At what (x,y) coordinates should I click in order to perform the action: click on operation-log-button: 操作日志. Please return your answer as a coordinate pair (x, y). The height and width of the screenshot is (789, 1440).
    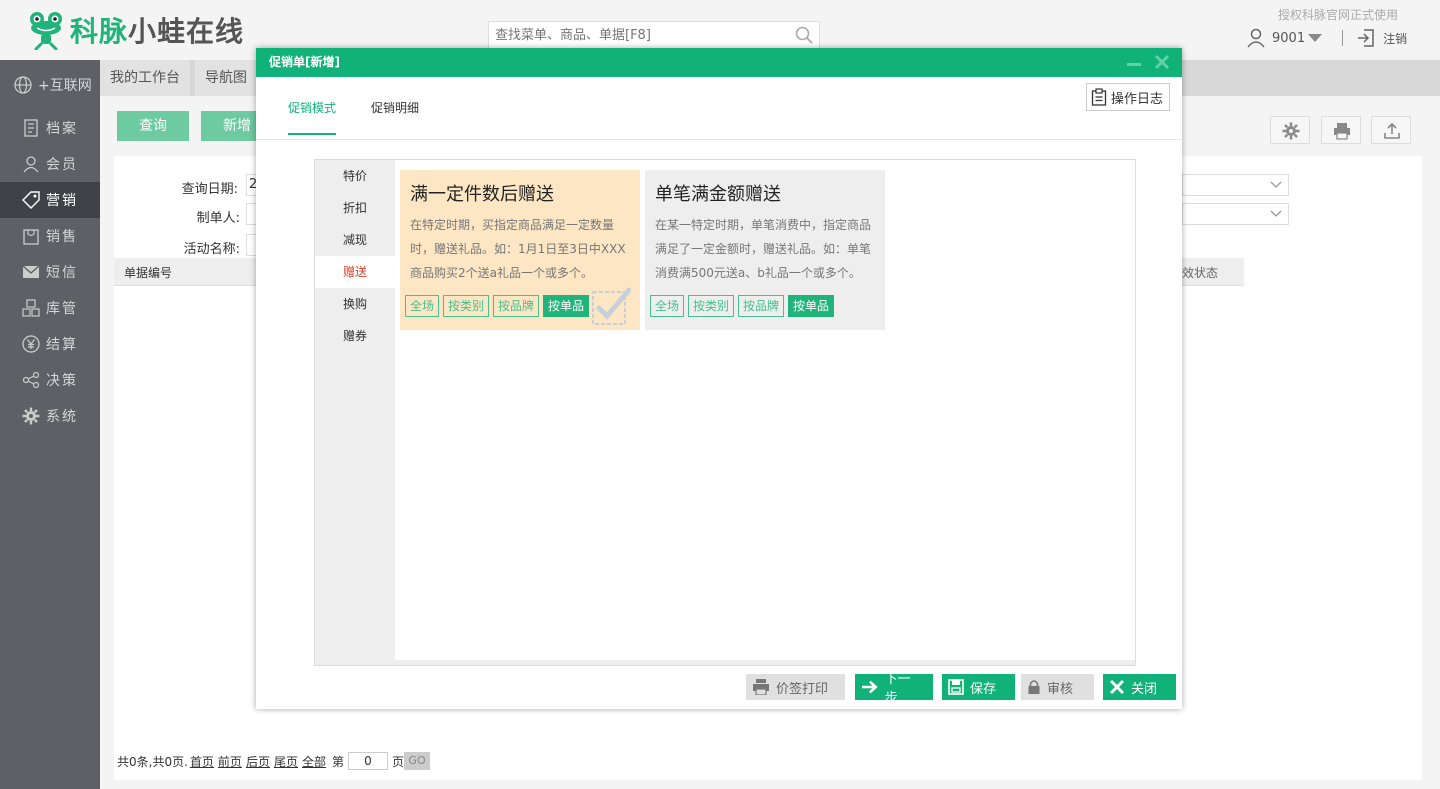
    Looking at the image, I should click on (1127, 97).